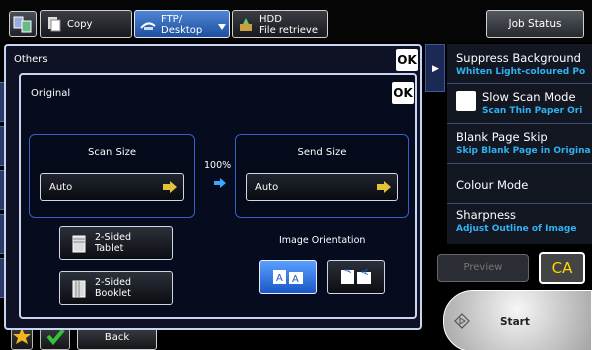 The height and width of the screenshot is (350, 592). I want to click on two-sided-tablet-button: 2-Sided Tablet, so click(116, 243).